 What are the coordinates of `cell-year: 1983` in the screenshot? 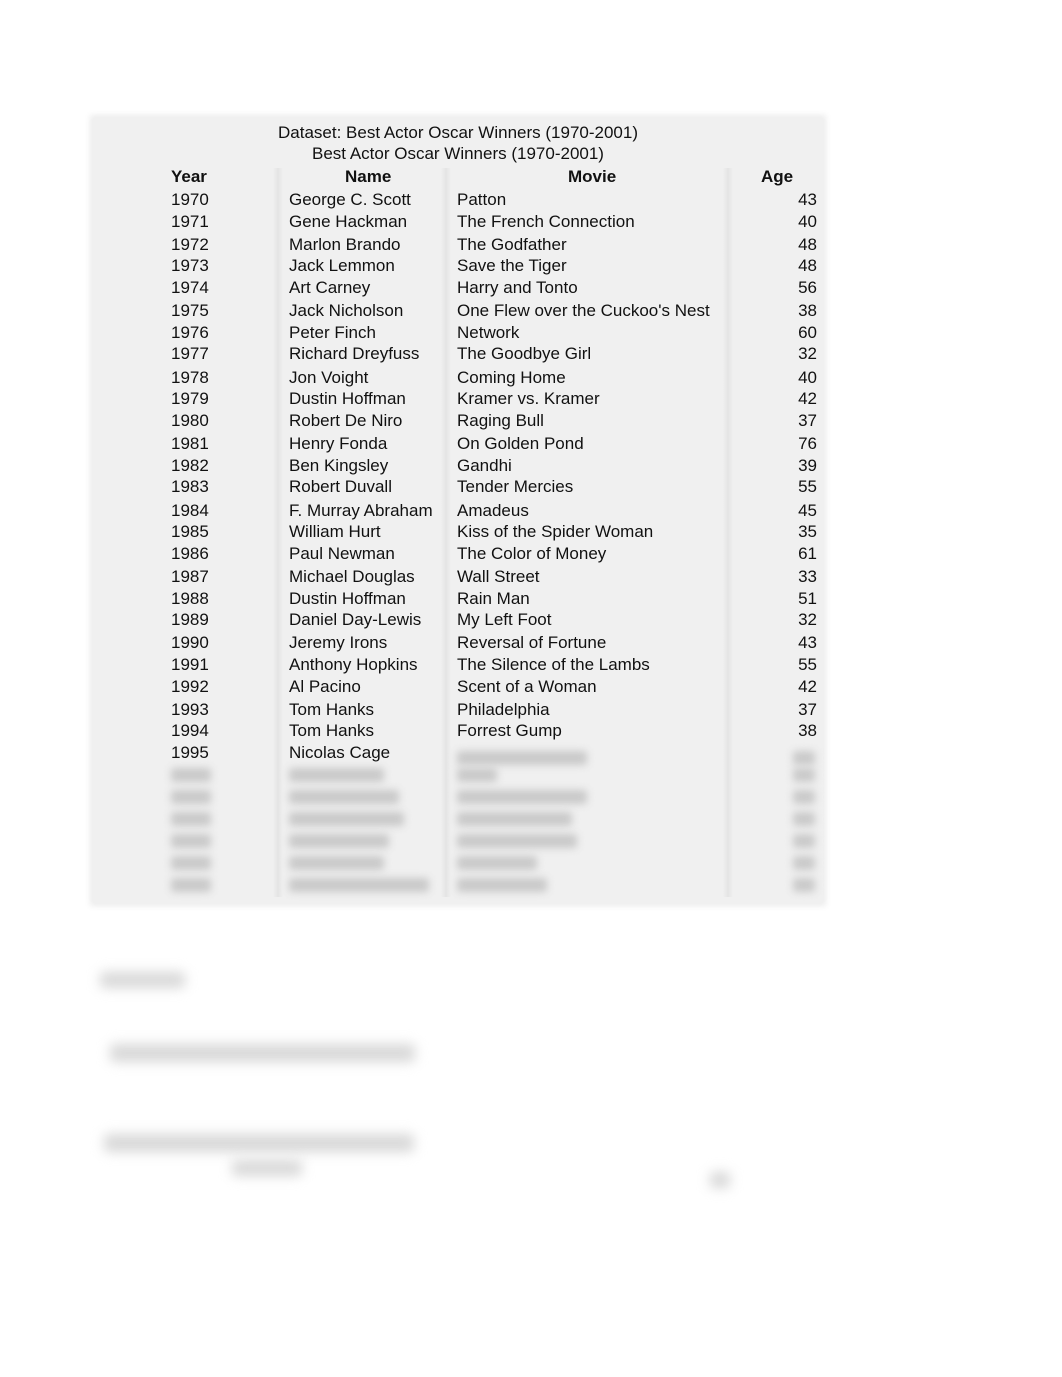 It's located at (190, 486).